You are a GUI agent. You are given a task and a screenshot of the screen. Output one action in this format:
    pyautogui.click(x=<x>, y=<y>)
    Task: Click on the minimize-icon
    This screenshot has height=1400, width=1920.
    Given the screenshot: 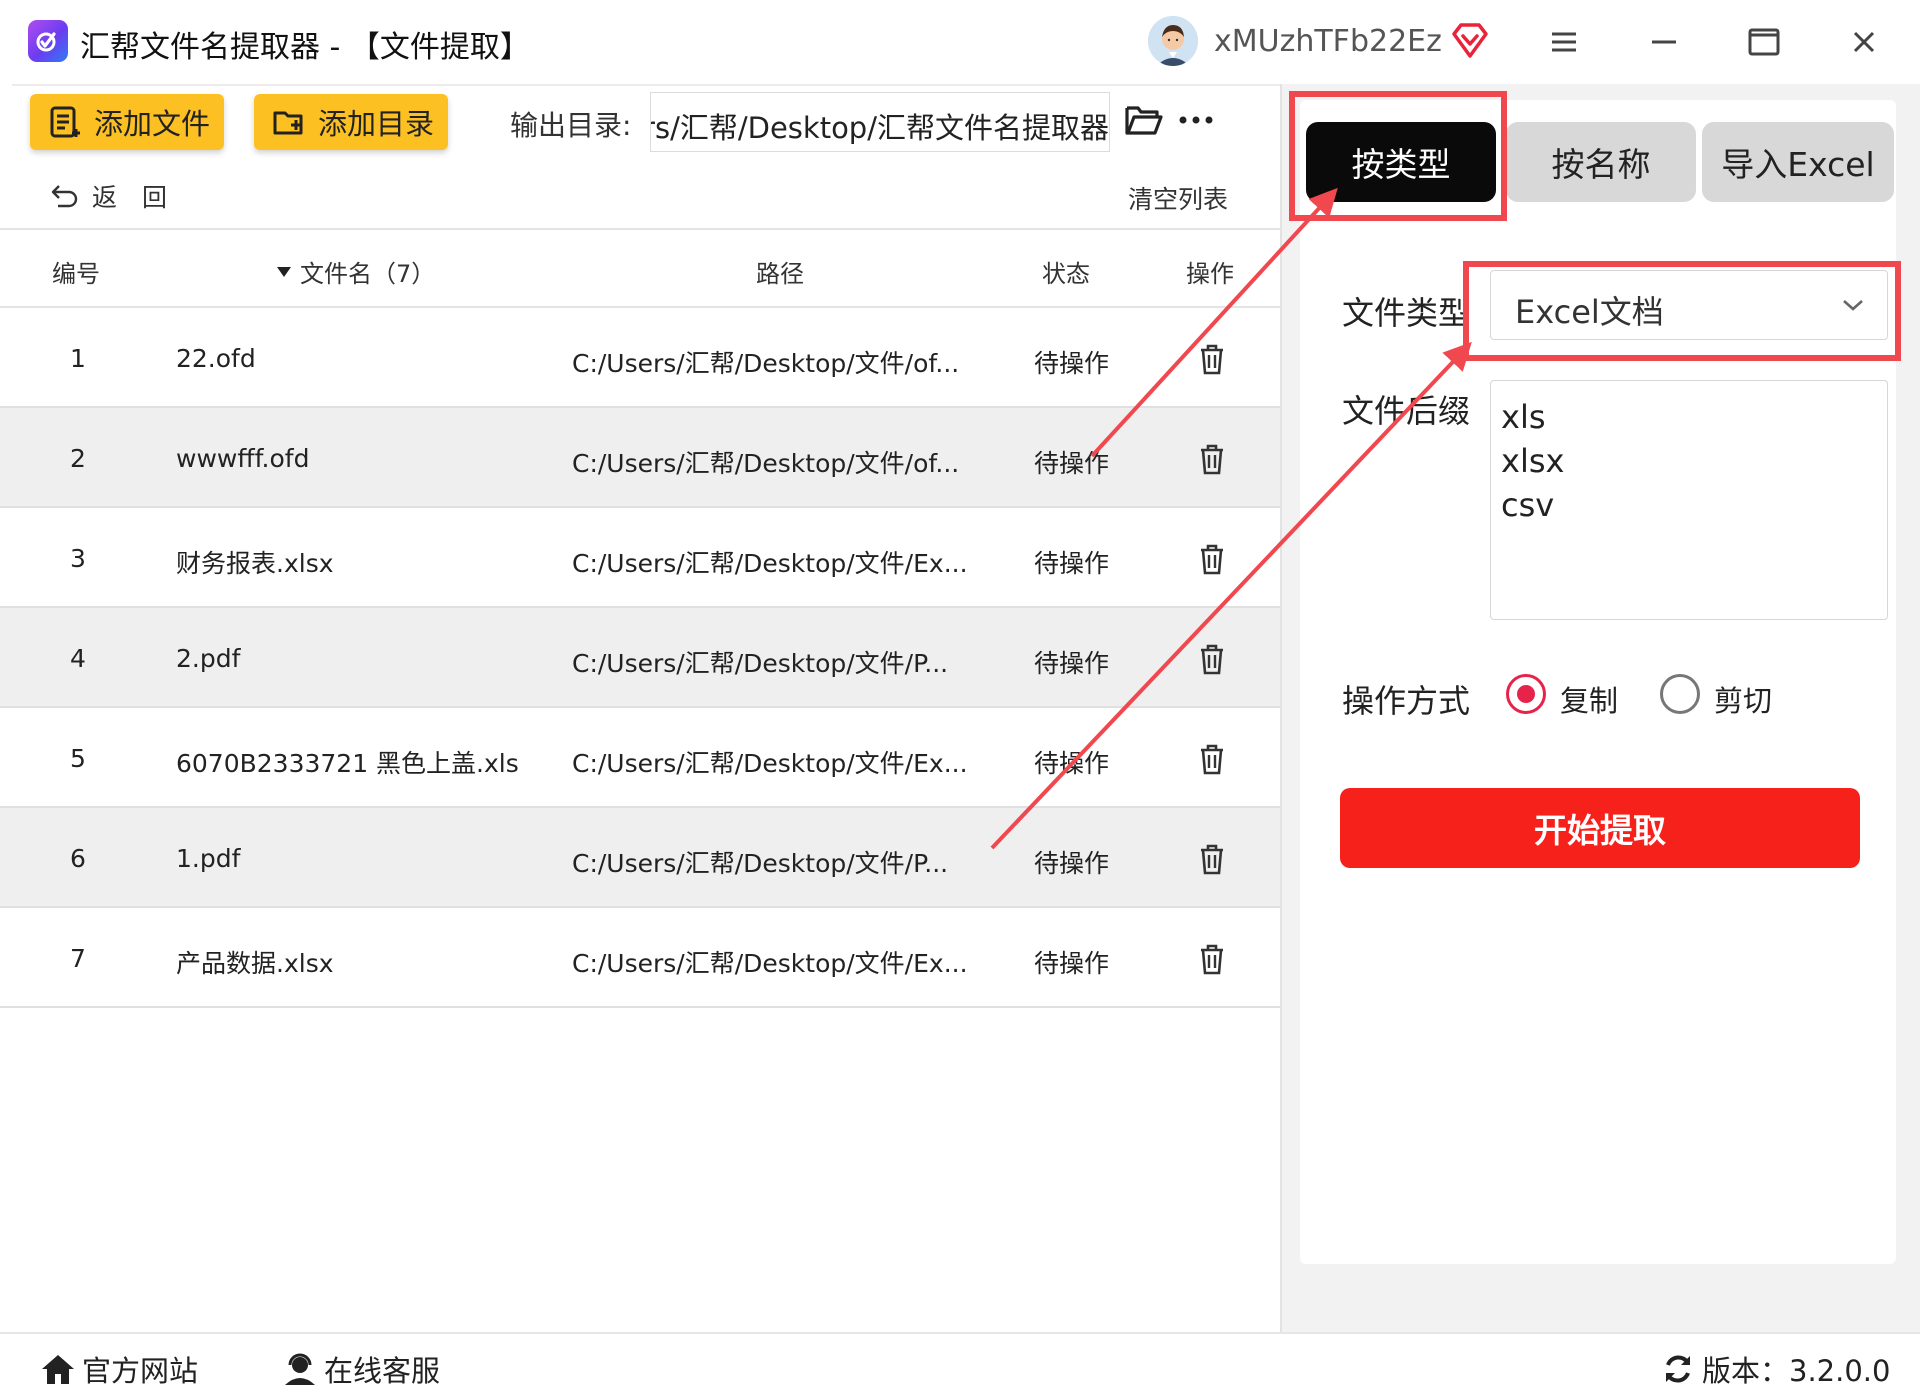 What is the action you would take?
    pyautogui.click(x=1664, y=42)
    